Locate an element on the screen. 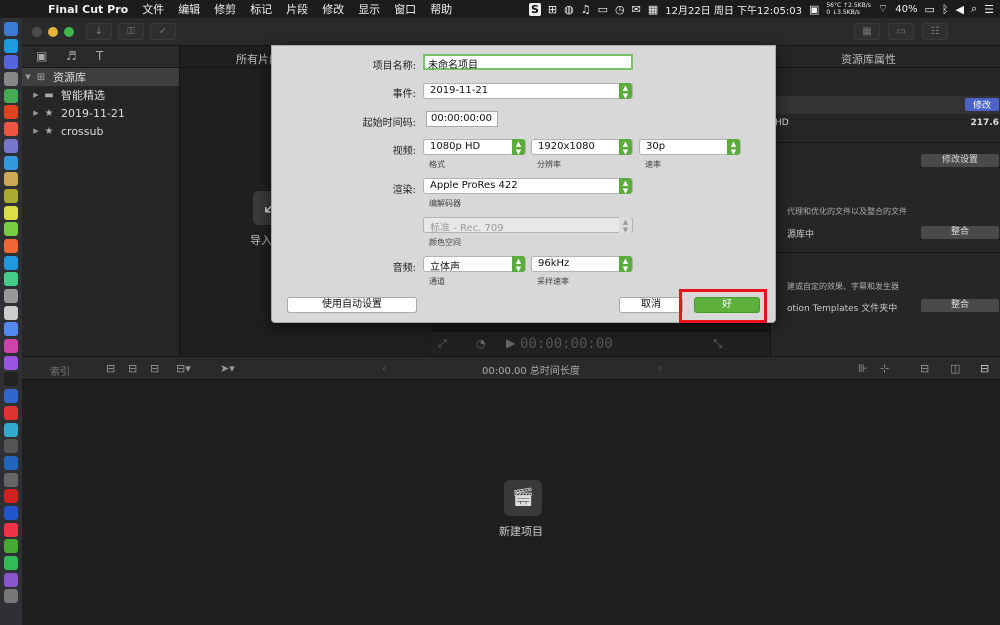  project-name-input: 未命名项目 is located at coordinates (528, 62).